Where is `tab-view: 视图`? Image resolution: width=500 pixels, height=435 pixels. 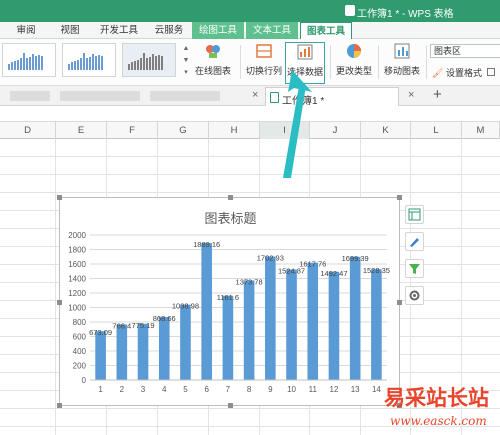
tab-view: 视图 is located at coordinates (70, 30).